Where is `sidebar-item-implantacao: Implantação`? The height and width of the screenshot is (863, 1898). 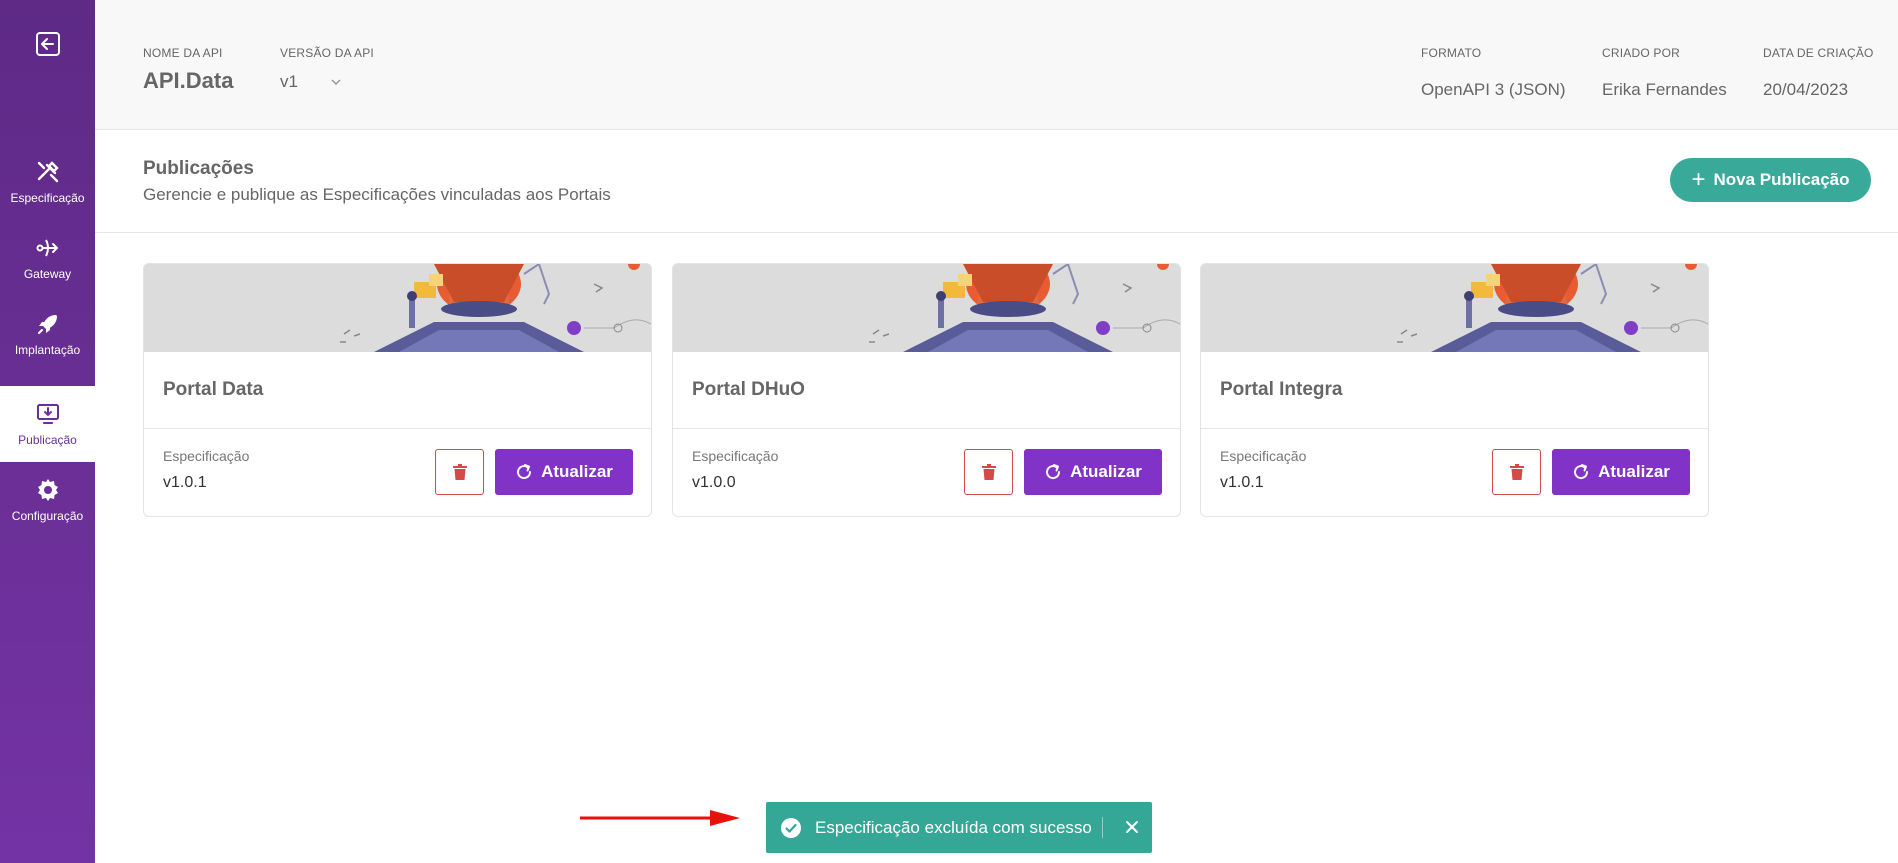 sidebar-item-implantacao: Implantação is located at coordinates (47, 334).